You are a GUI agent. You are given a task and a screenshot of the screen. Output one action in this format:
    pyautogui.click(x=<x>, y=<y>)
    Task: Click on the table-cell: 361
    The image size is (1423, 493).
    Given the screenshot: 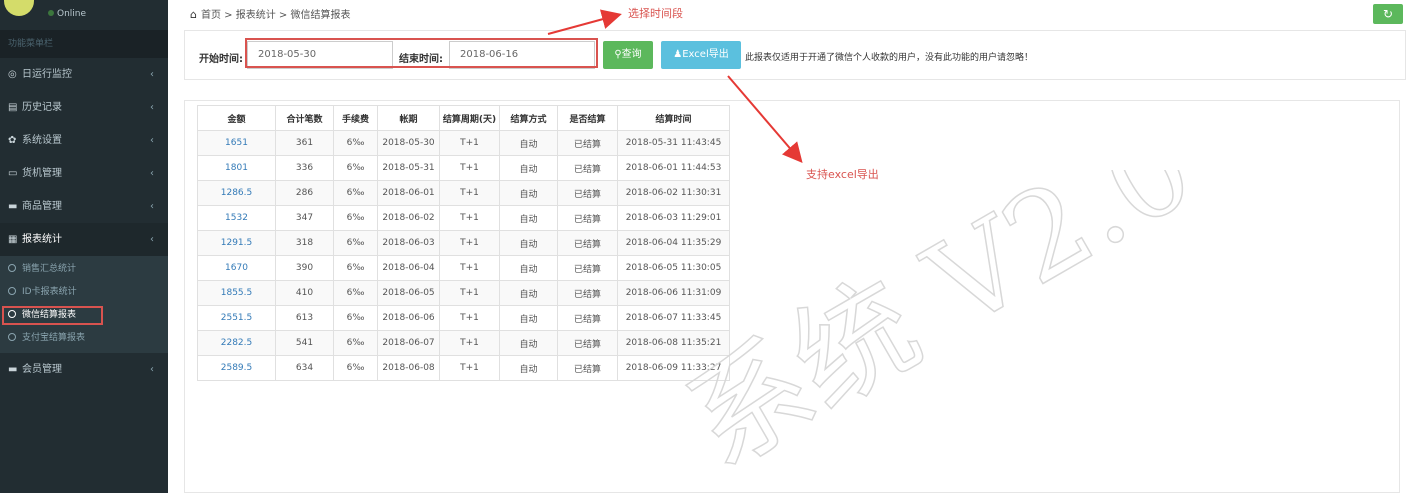 What is the action you would take?
    pyautogui.click(x=304, y=143)
    